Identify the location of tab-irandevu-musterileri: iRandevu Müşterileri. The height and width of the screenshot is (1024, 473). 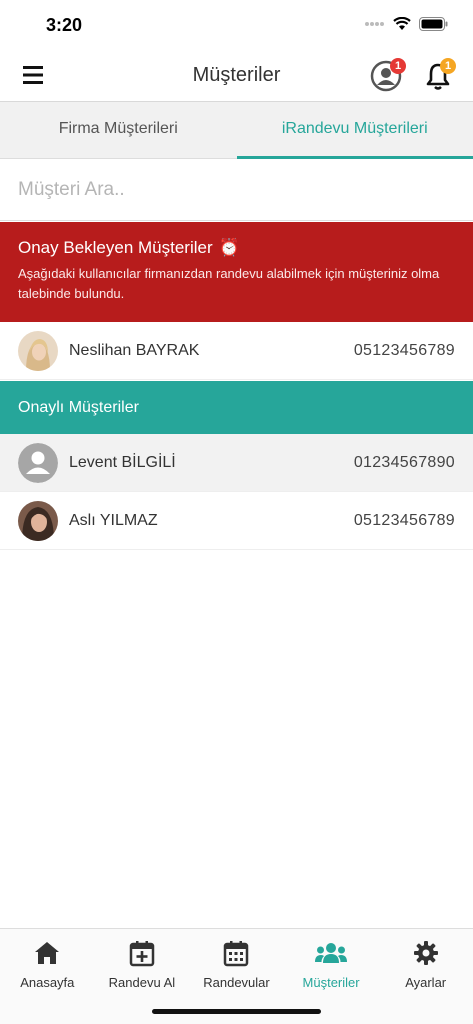
(354, 130).